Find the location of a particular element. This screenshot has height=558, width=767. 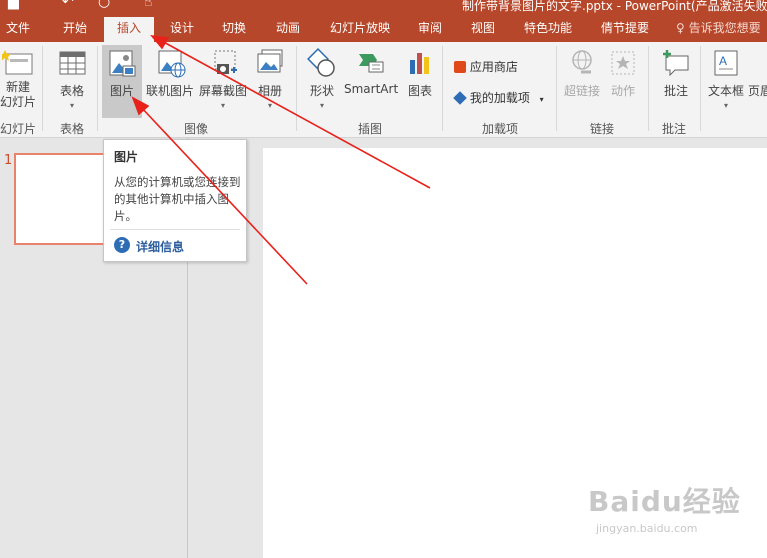

screenshot-icon is located at coordinates (225, 62).